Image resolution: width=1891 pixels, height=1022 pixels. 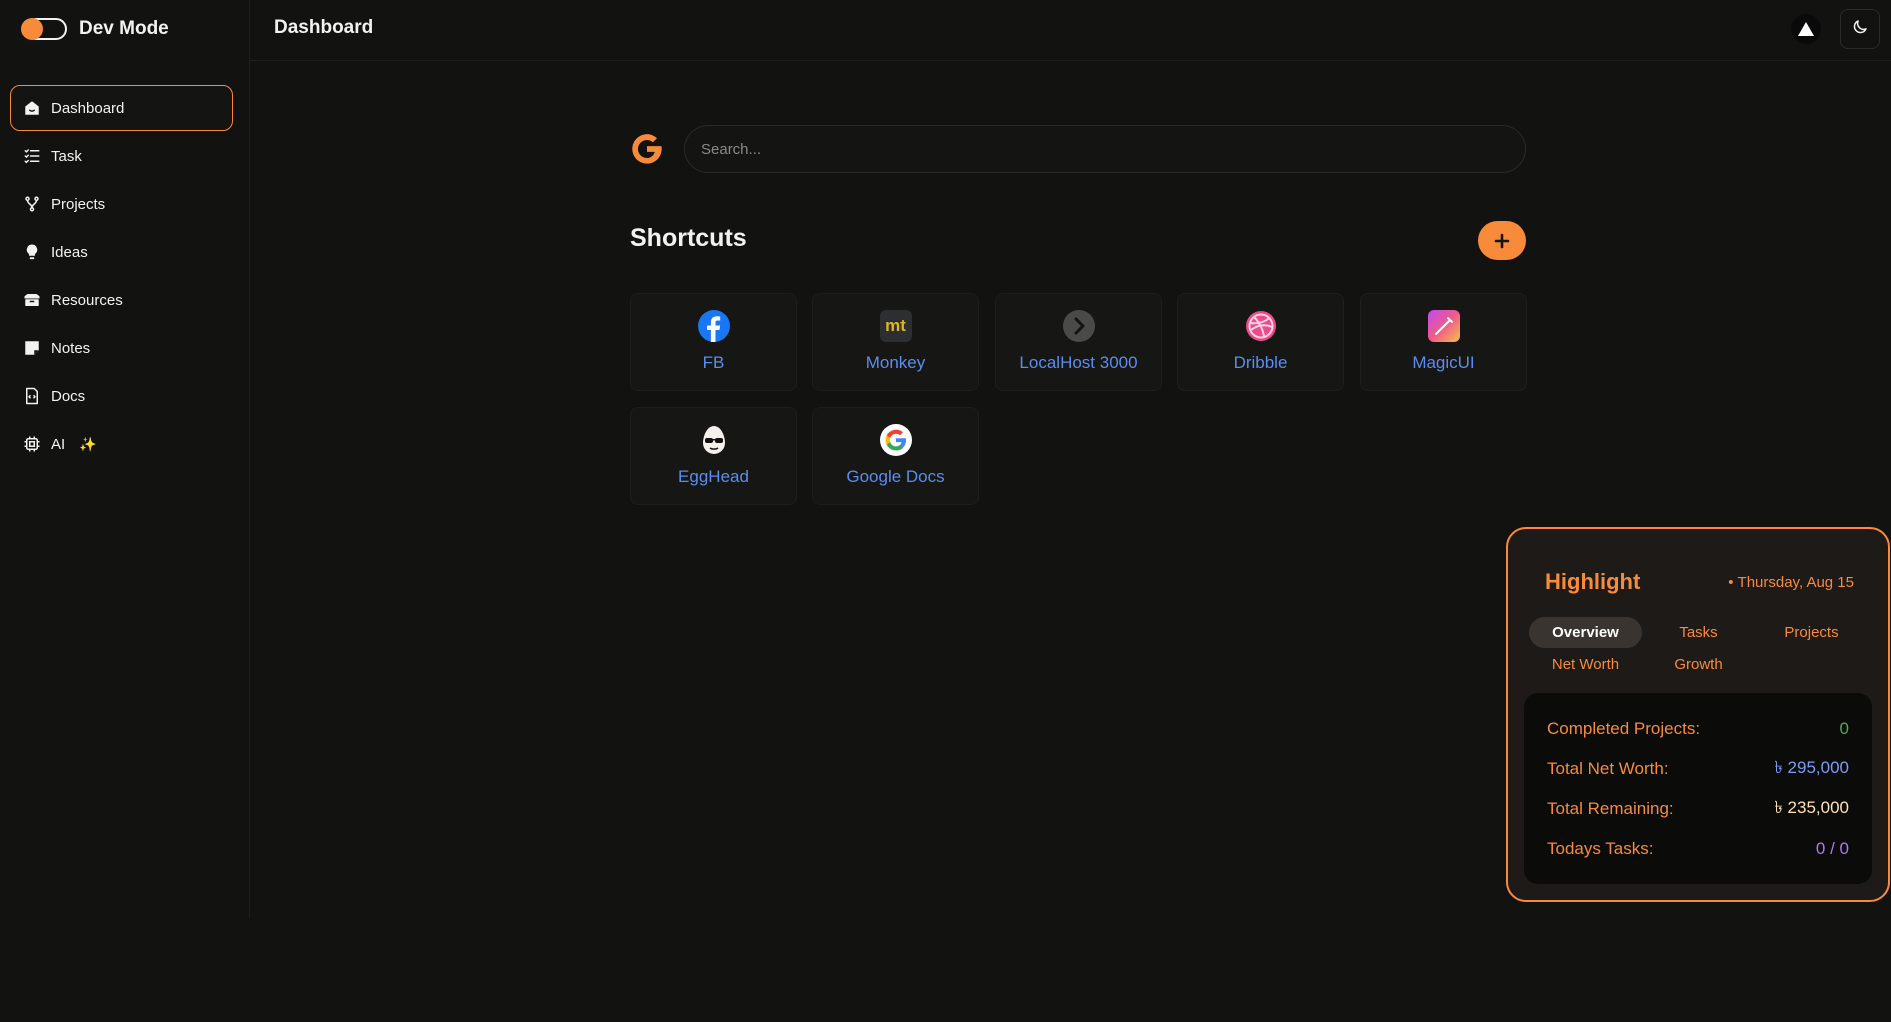 I want to click on sidebar-nav: Dashboard Task Projects Ideas Resources, so click(x=121, y=277).